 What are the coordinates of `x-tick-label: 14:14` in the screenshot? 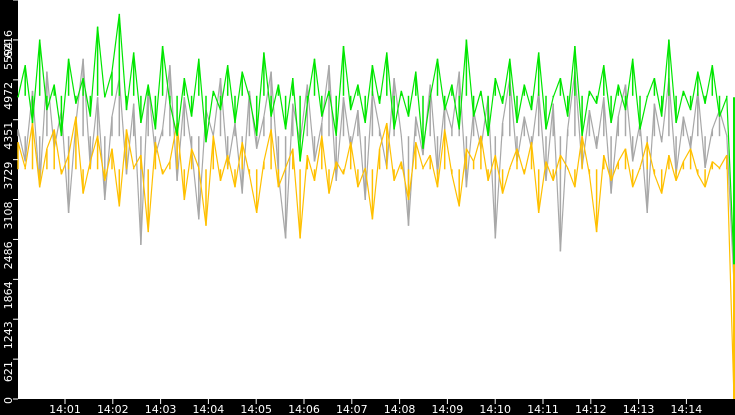 It's located at (687, 409).